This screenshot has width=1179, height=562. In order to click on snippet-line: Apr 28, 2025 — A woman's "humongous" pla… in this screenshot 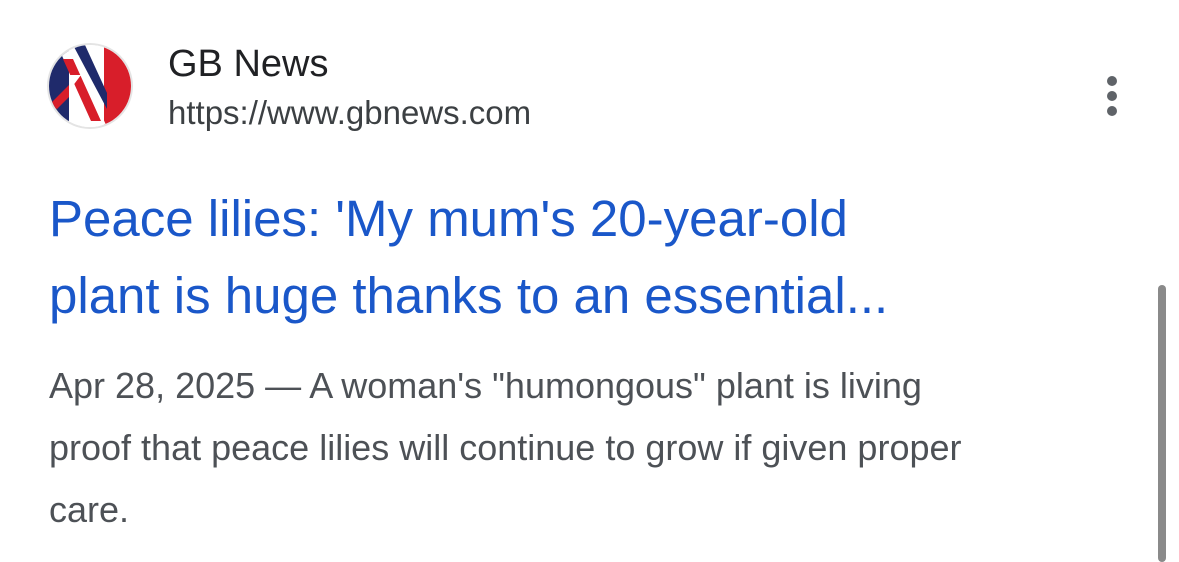, I will do `click(596, 386)`.